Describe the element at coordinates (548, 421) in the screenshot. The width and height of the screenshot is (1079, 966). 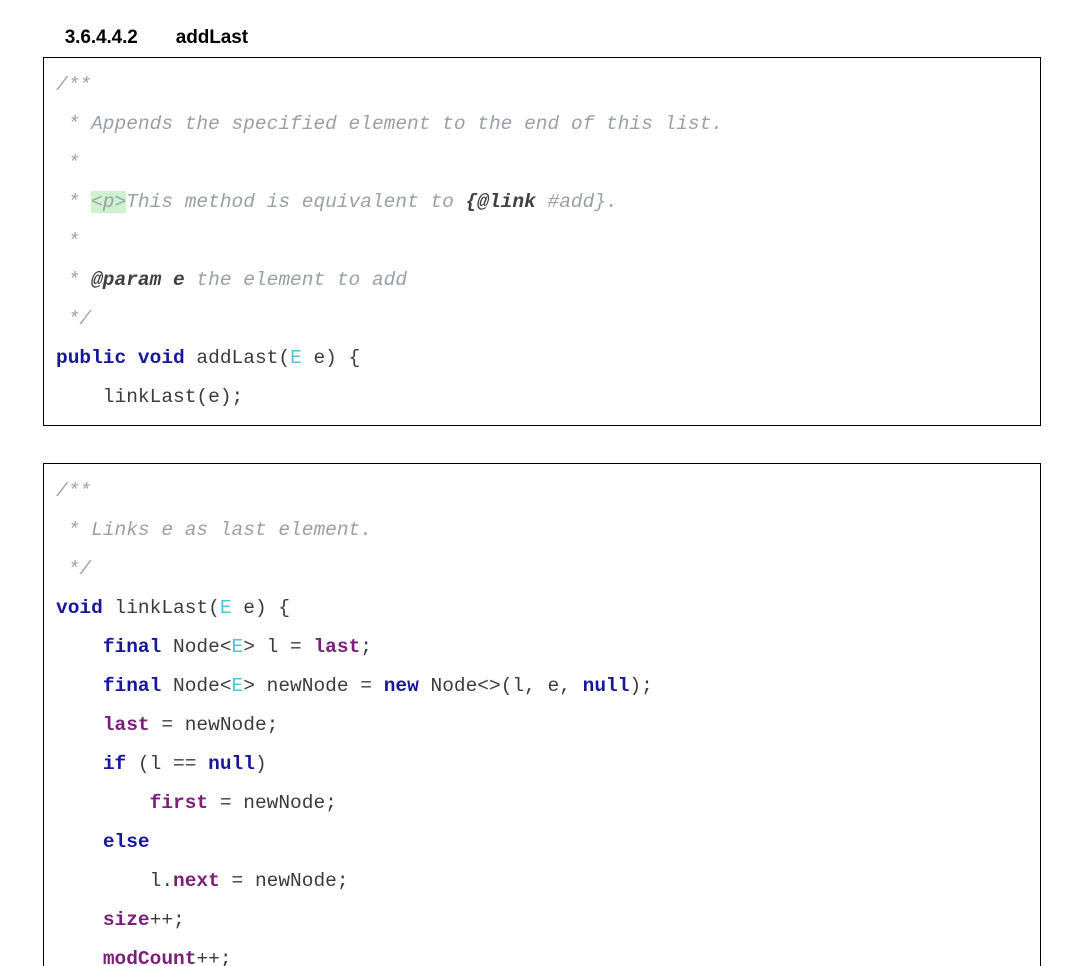
I see `code-line: }` at that location.